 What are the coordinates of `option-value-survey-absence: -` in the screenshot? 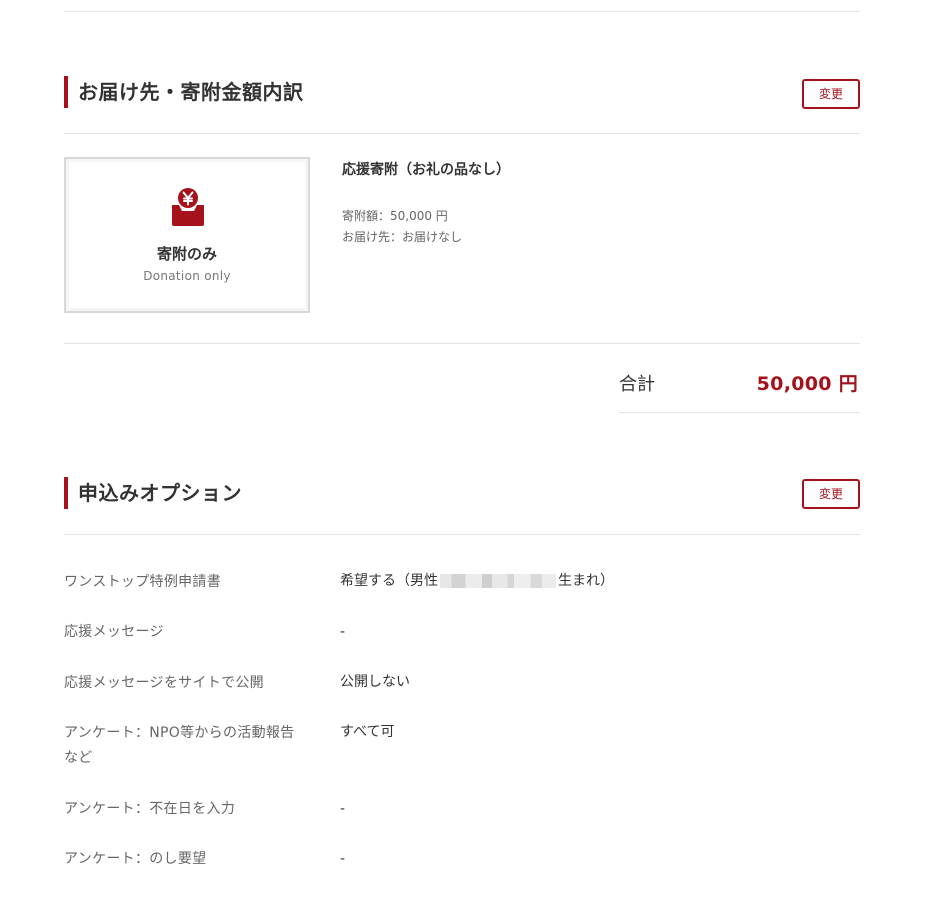 It's located at (343, 809).